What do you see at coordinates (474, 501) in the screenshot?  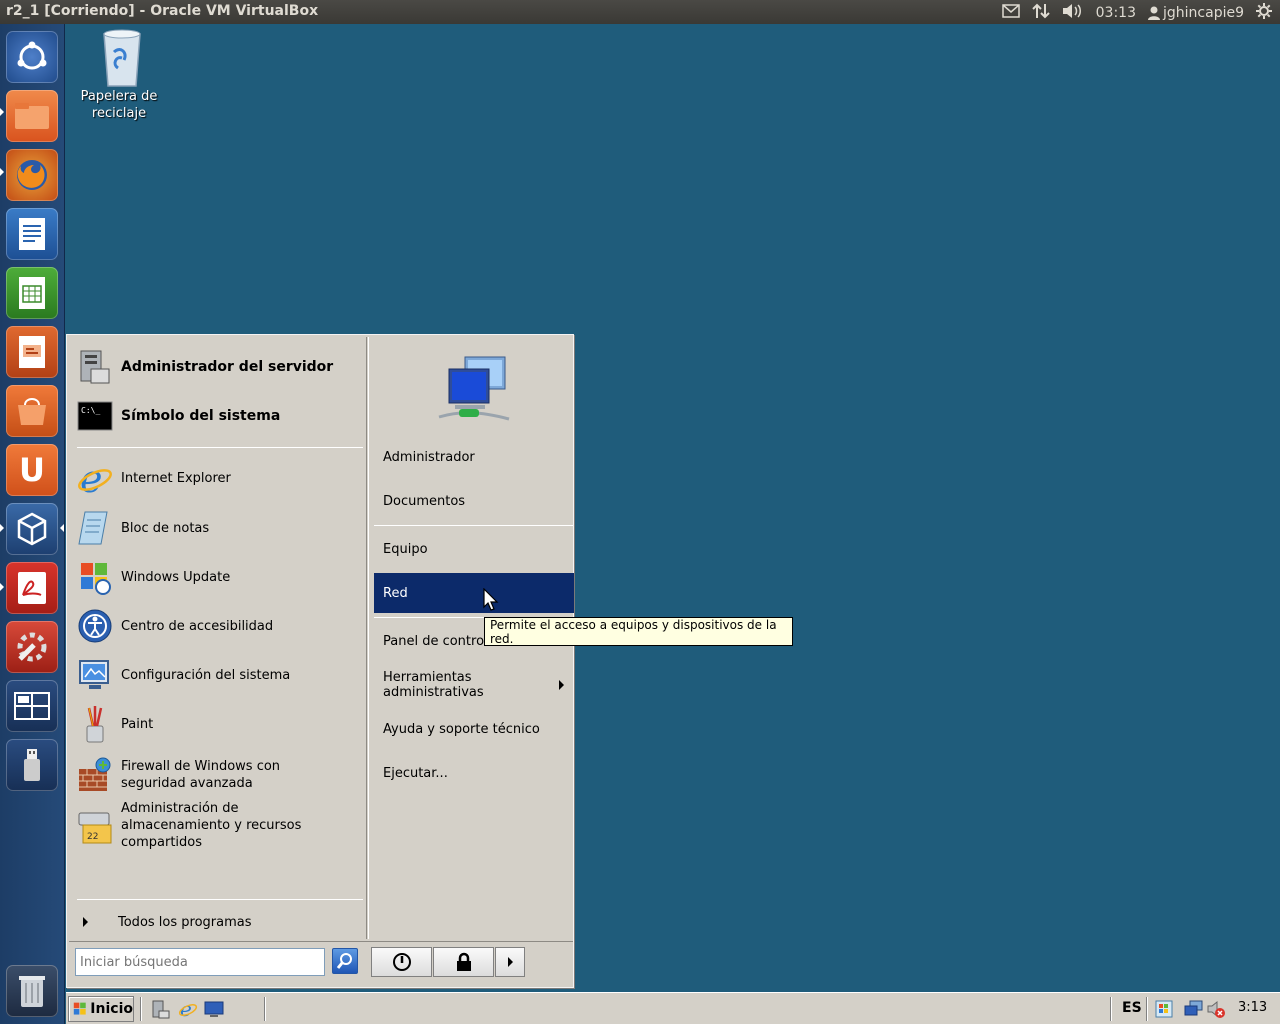 I see `place-documents: Documentos` at bounding box center [474, 501].